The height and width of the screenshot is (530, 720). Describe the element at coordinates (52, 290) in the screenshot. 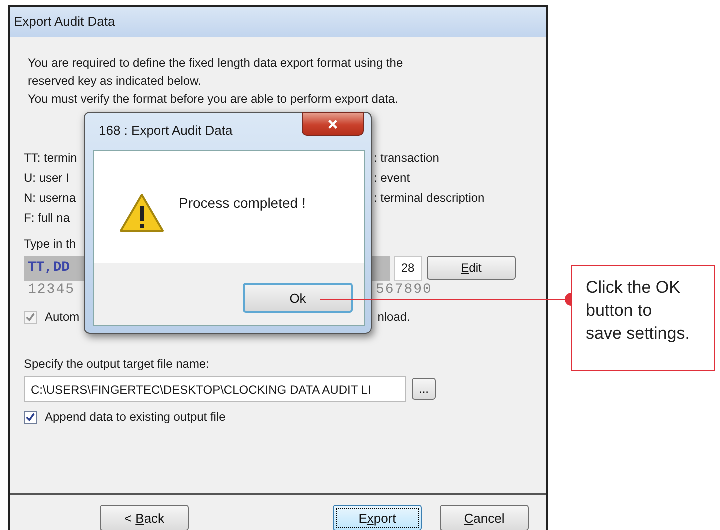

I see `column-ruler: 12345` at that location.